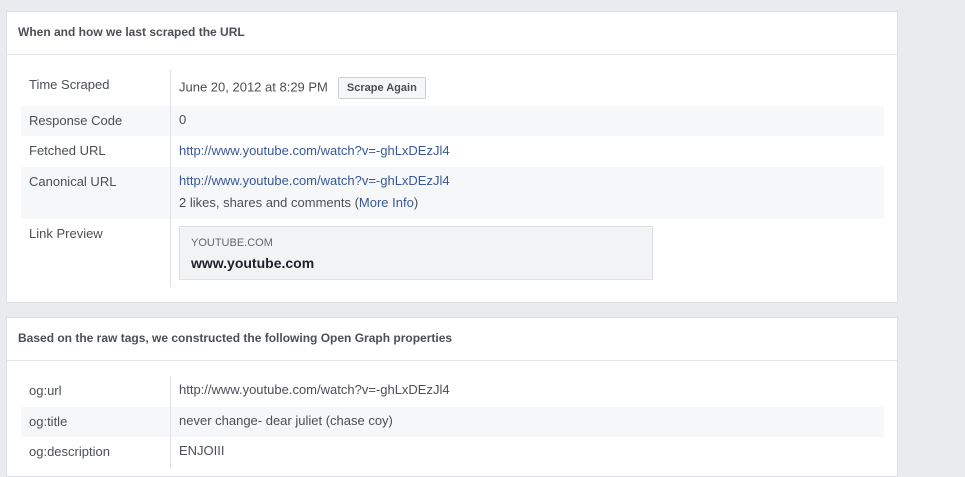  Describe the element at coordinates (96, 88) in the screenshot. I see `time-scraped-label: Time Scraped` at that location.